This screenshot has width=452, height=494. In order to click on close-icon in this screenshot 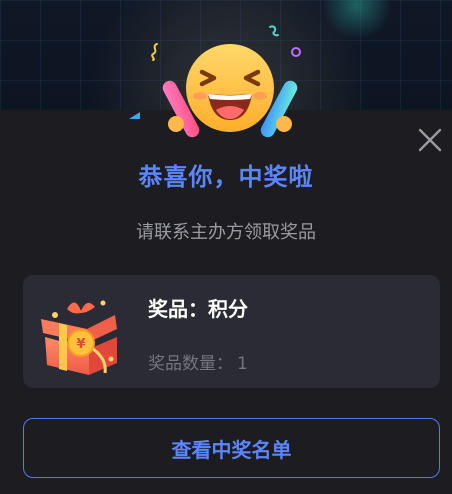, I will do `click(430, 140)`.